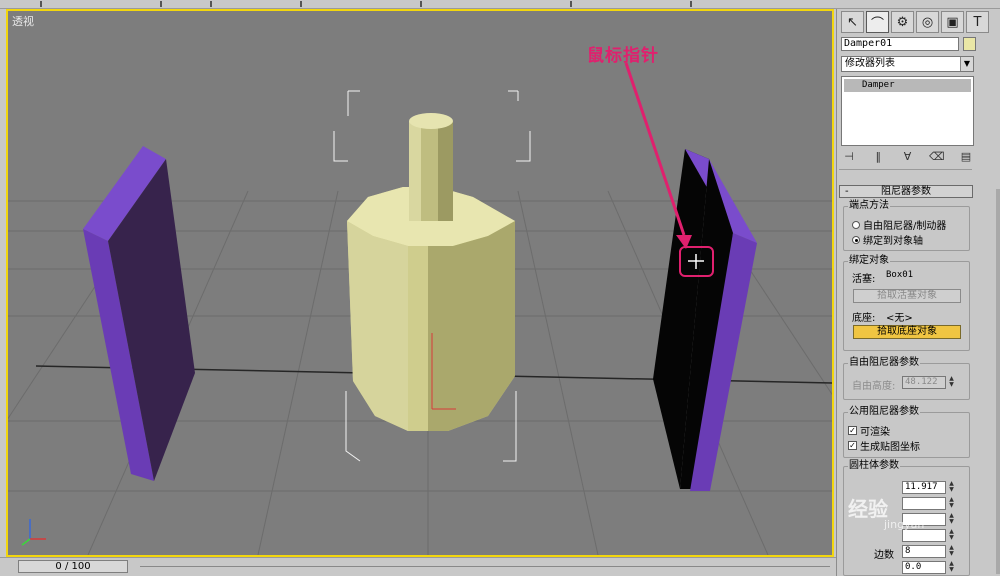 The image size is (1000, 576). I want to click on collapse-icon: -, so click(847, 191).